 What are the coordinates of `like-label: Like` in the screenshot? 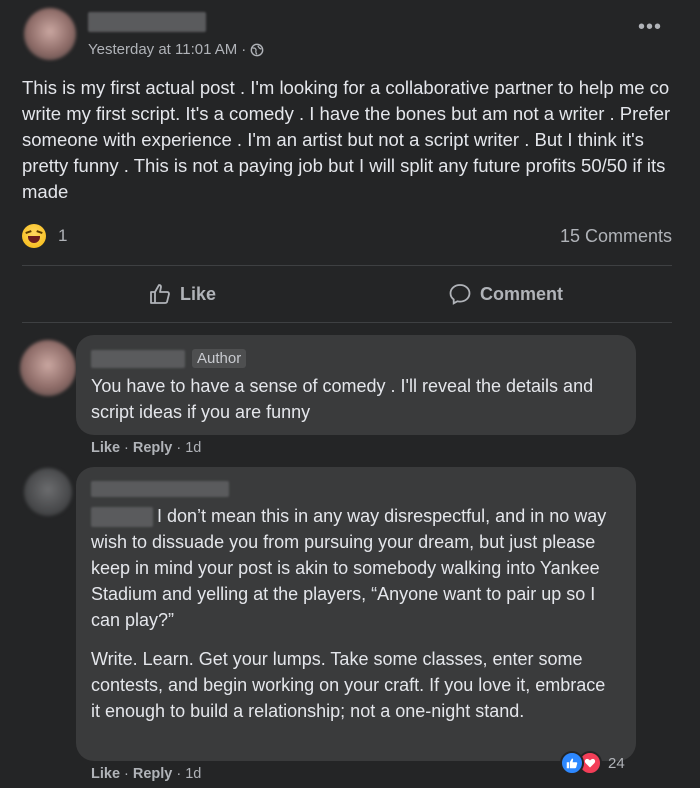 It's located at (198, 293).